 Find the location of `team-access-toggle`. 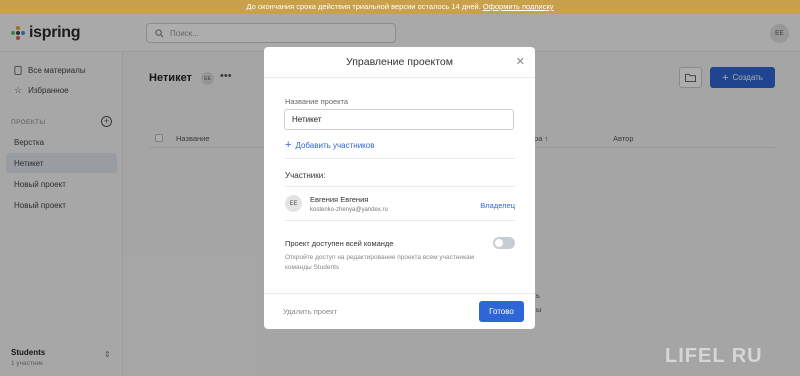

team-access-toggle is located at coordinates (504, 243).